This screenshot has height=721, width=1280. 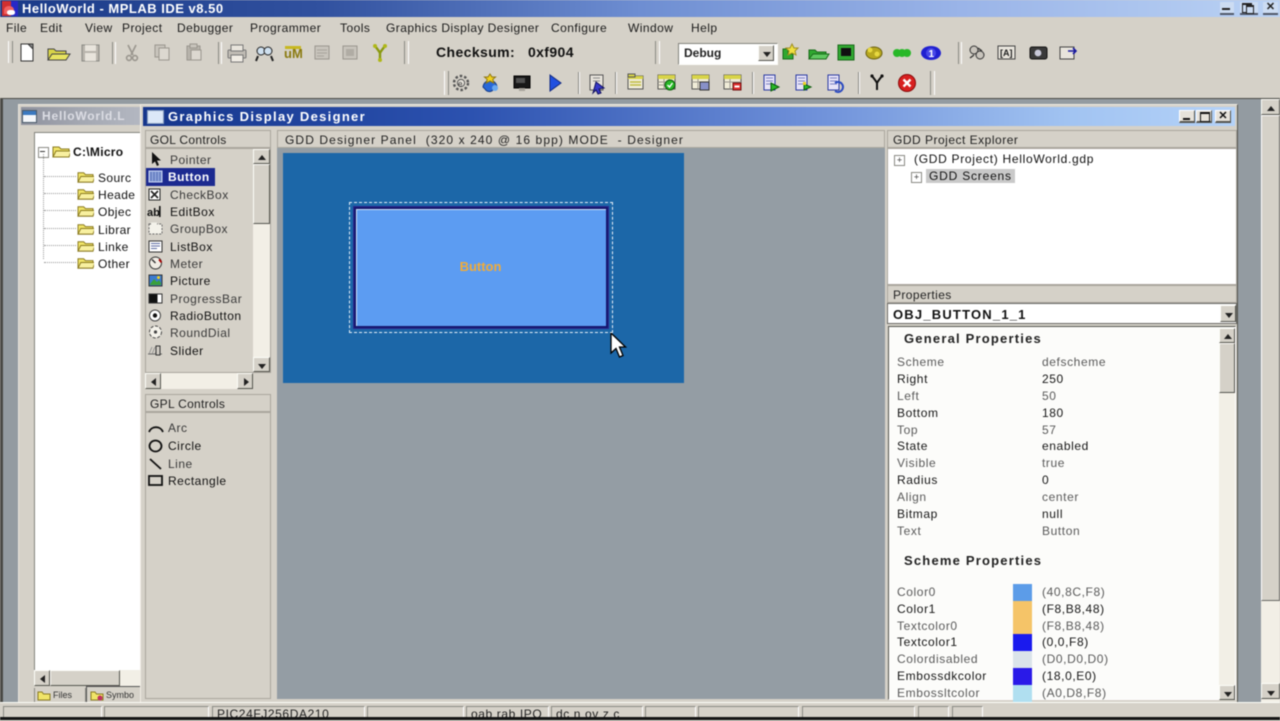 I want to click on svg-text: 1, so click(x=932, y=54).